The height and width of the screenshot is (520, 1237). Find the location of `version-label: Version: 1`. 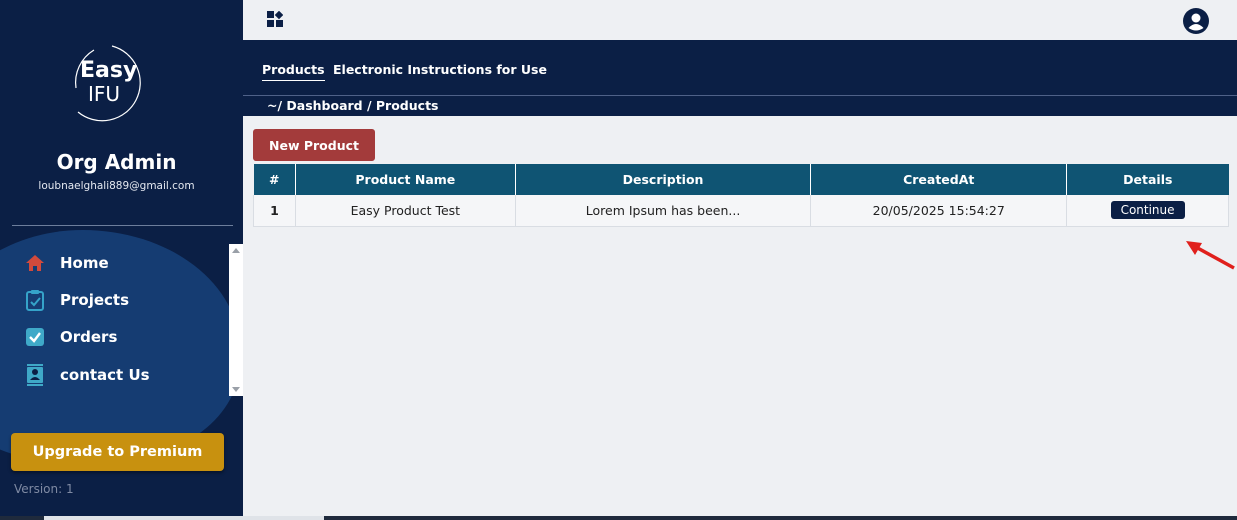

version-label: Version: 1 is located at coordinates (44, 489).